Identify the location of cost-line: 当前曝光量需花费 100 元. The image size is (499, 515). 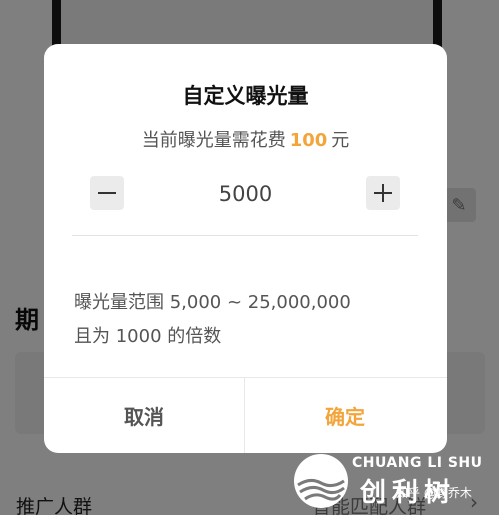
(245, 139).